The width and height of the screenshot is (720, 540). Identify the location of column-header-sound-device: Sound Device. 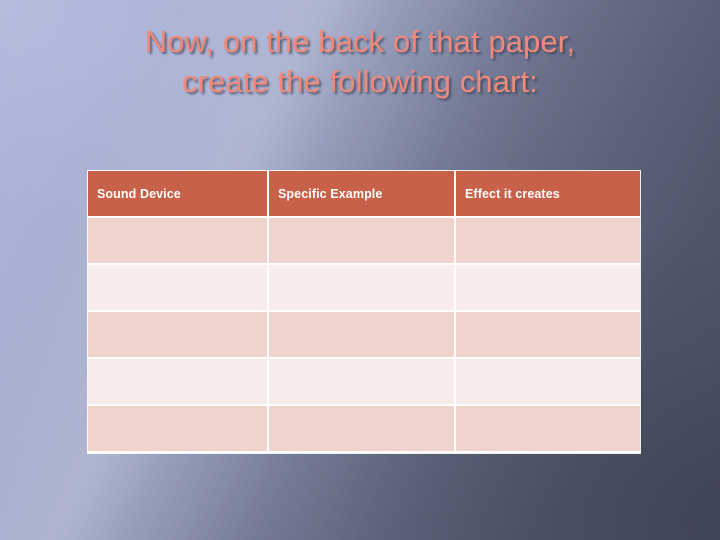
(178, 194).